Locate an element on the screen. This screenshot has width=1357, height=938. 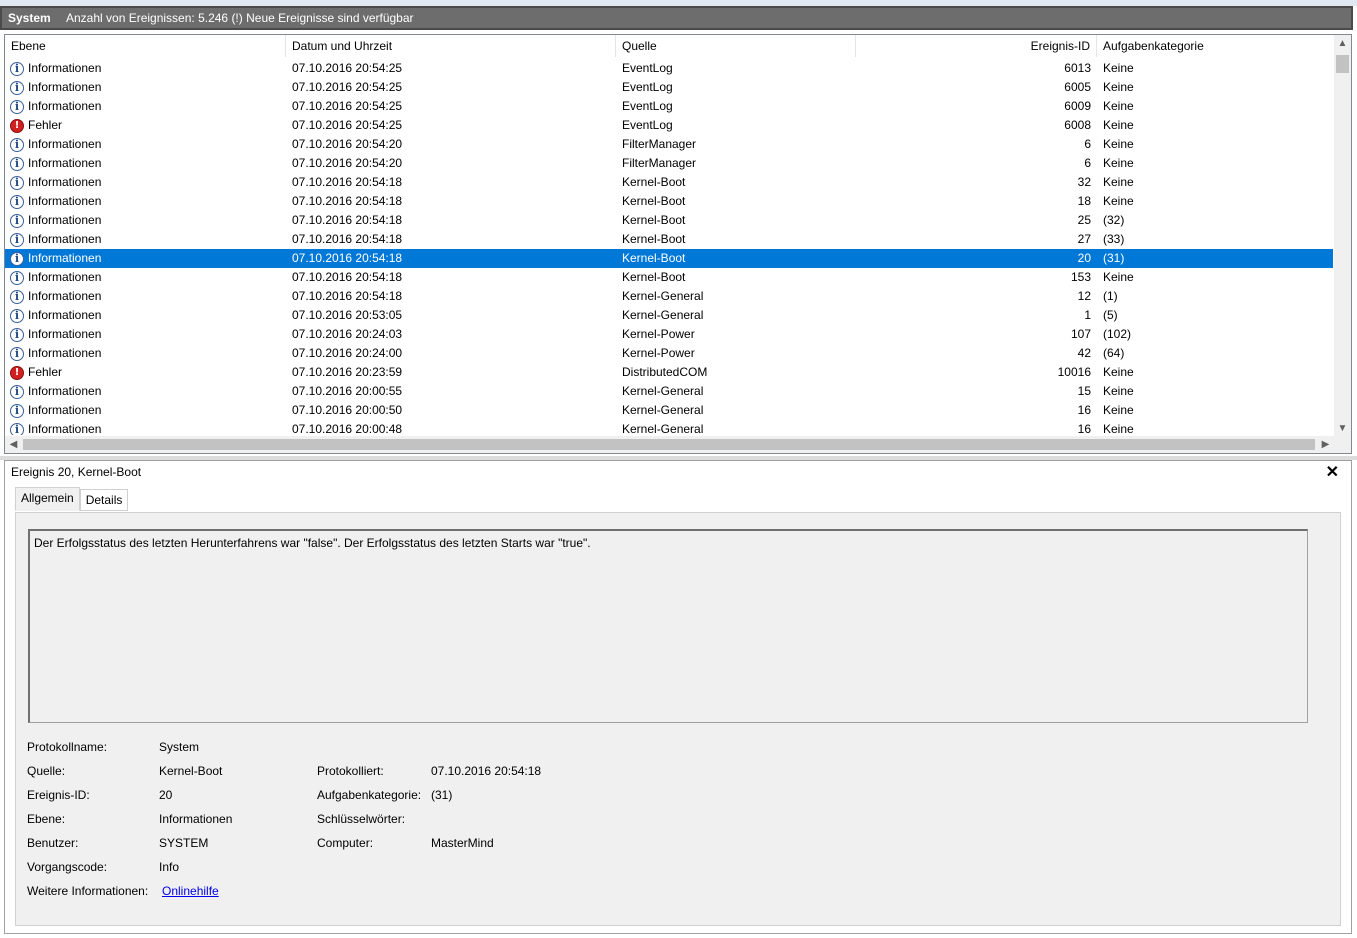
column-header-task-category: Aufgabenkategorie is located at coordinates (1215, 46).